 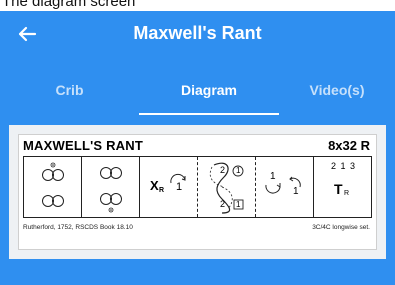 I want to click on figure-4-num-bottom: 2, so click(x=223, y=204).